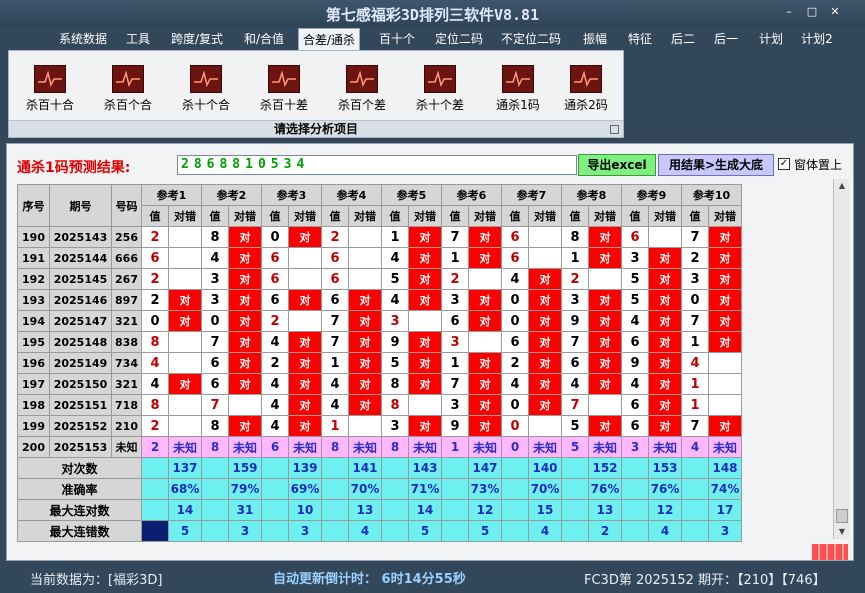 Image resolution: width=865 pixels, height=593 pixels. I want to click on row-code: 734, so click(126, 363).